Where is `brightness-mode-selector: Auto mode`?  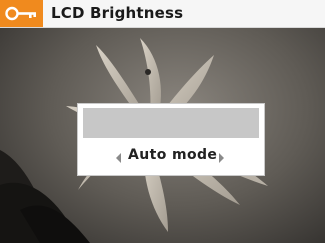
brightness-mode-selector: Auto mode is located at coordinates (171, 158).